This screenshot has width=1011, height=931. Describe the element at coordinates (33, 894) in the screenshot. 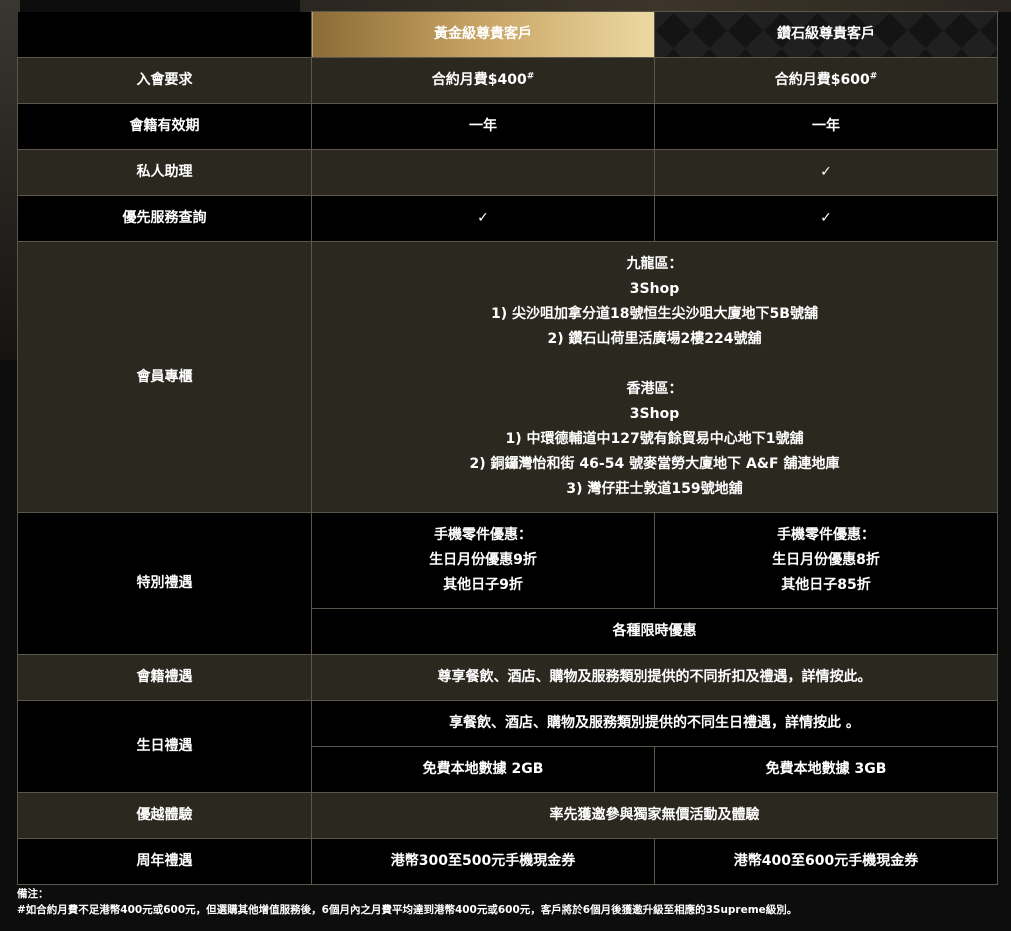

I see `footnote-title: 備注：` at that location.